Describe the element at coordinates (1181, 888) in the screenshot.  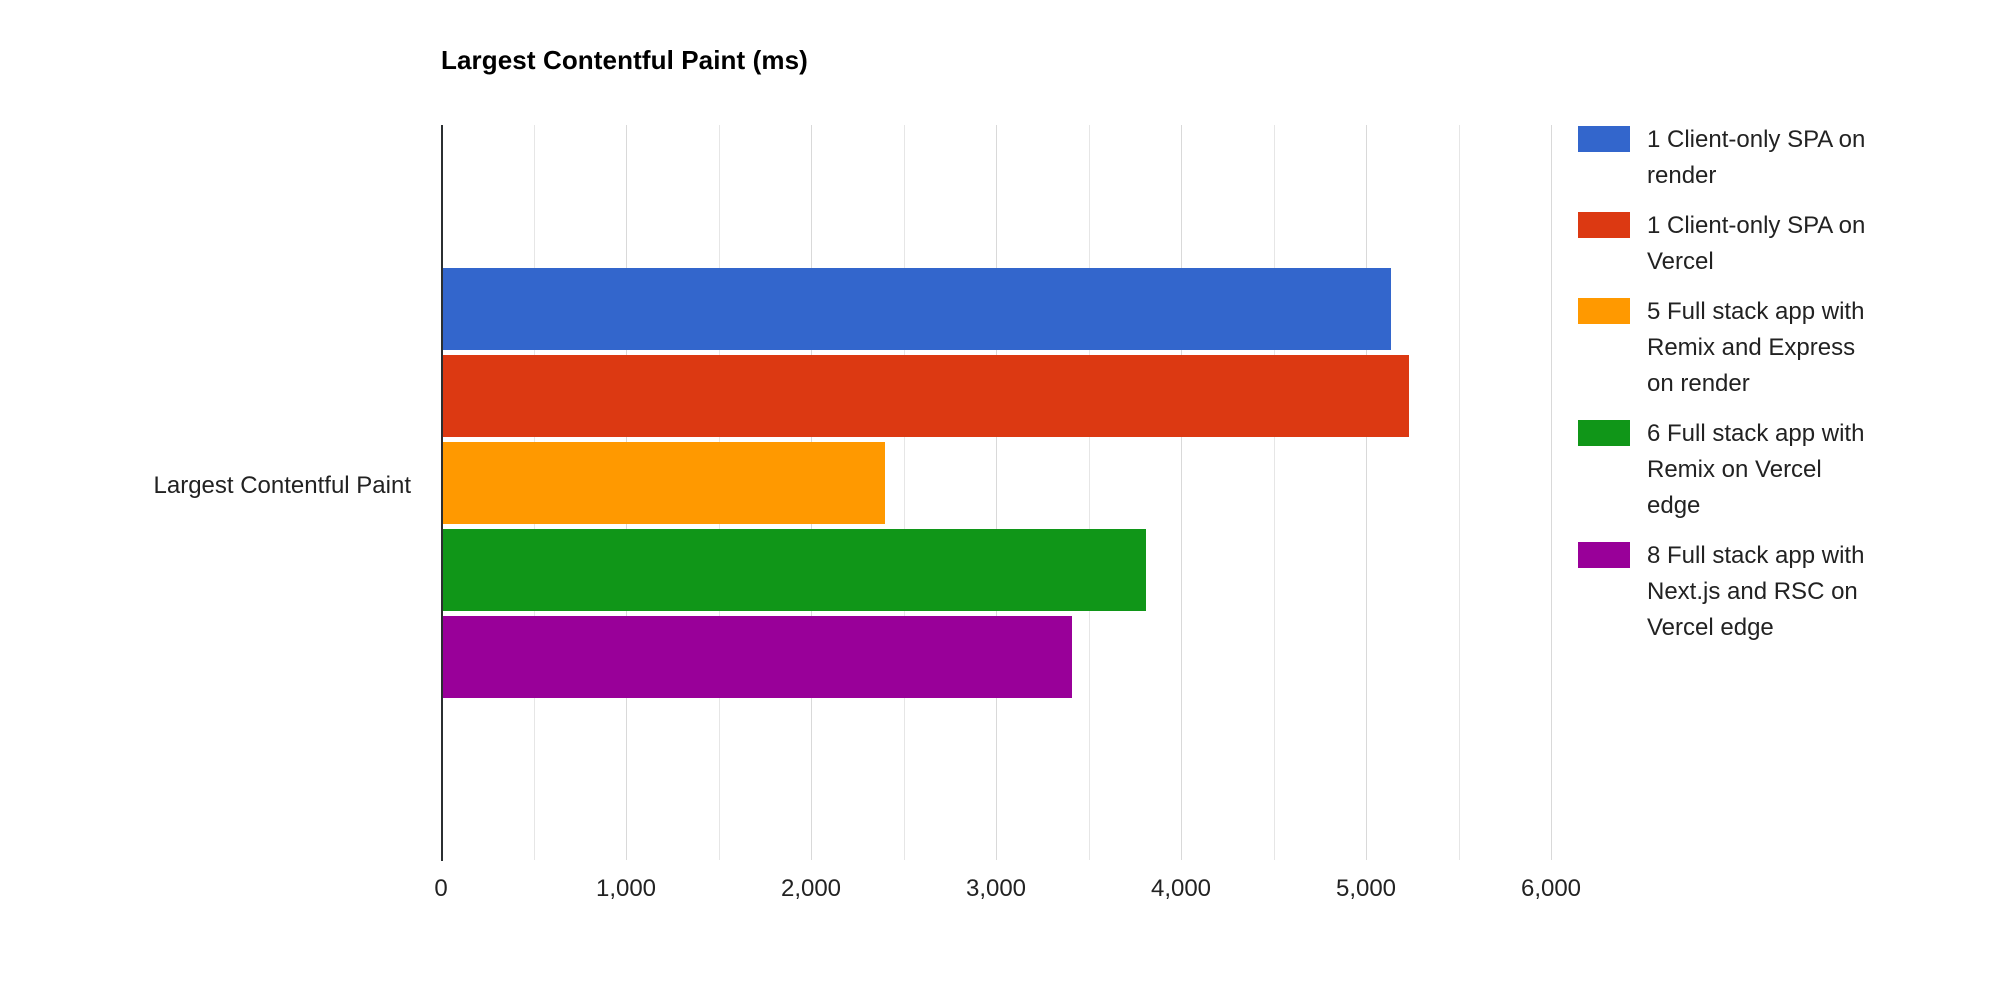
I see `x-tick-label: 4,000` at that location.